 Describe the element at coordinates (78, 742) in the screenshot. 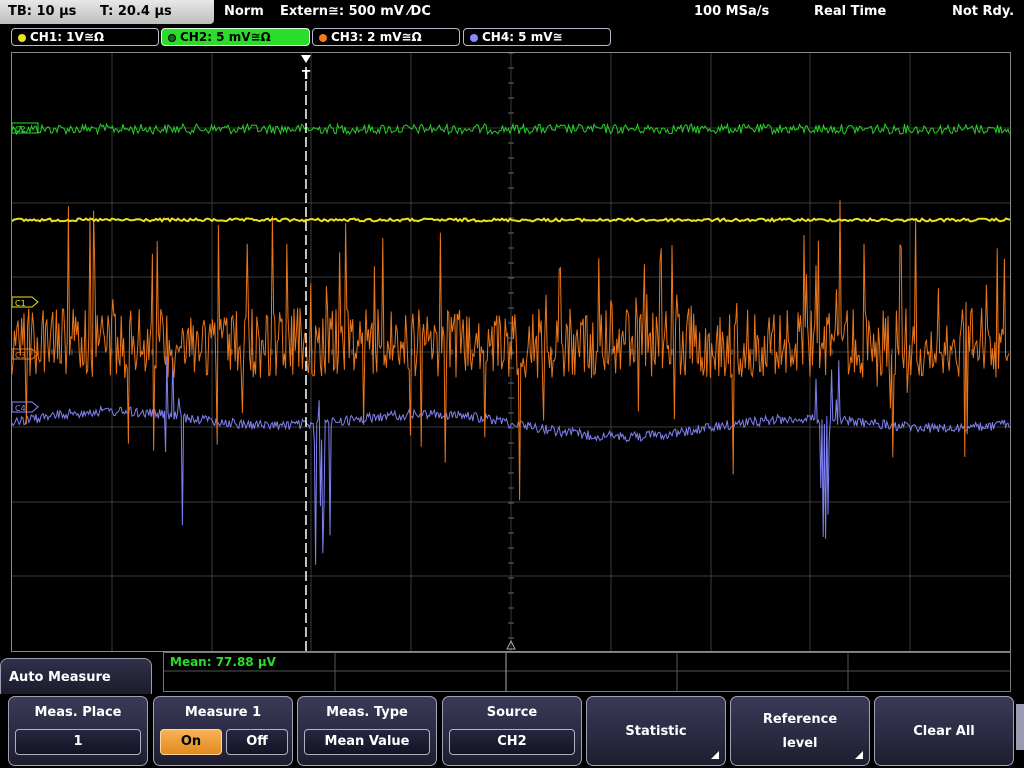

I see `meas-place-value: 1` at that location.